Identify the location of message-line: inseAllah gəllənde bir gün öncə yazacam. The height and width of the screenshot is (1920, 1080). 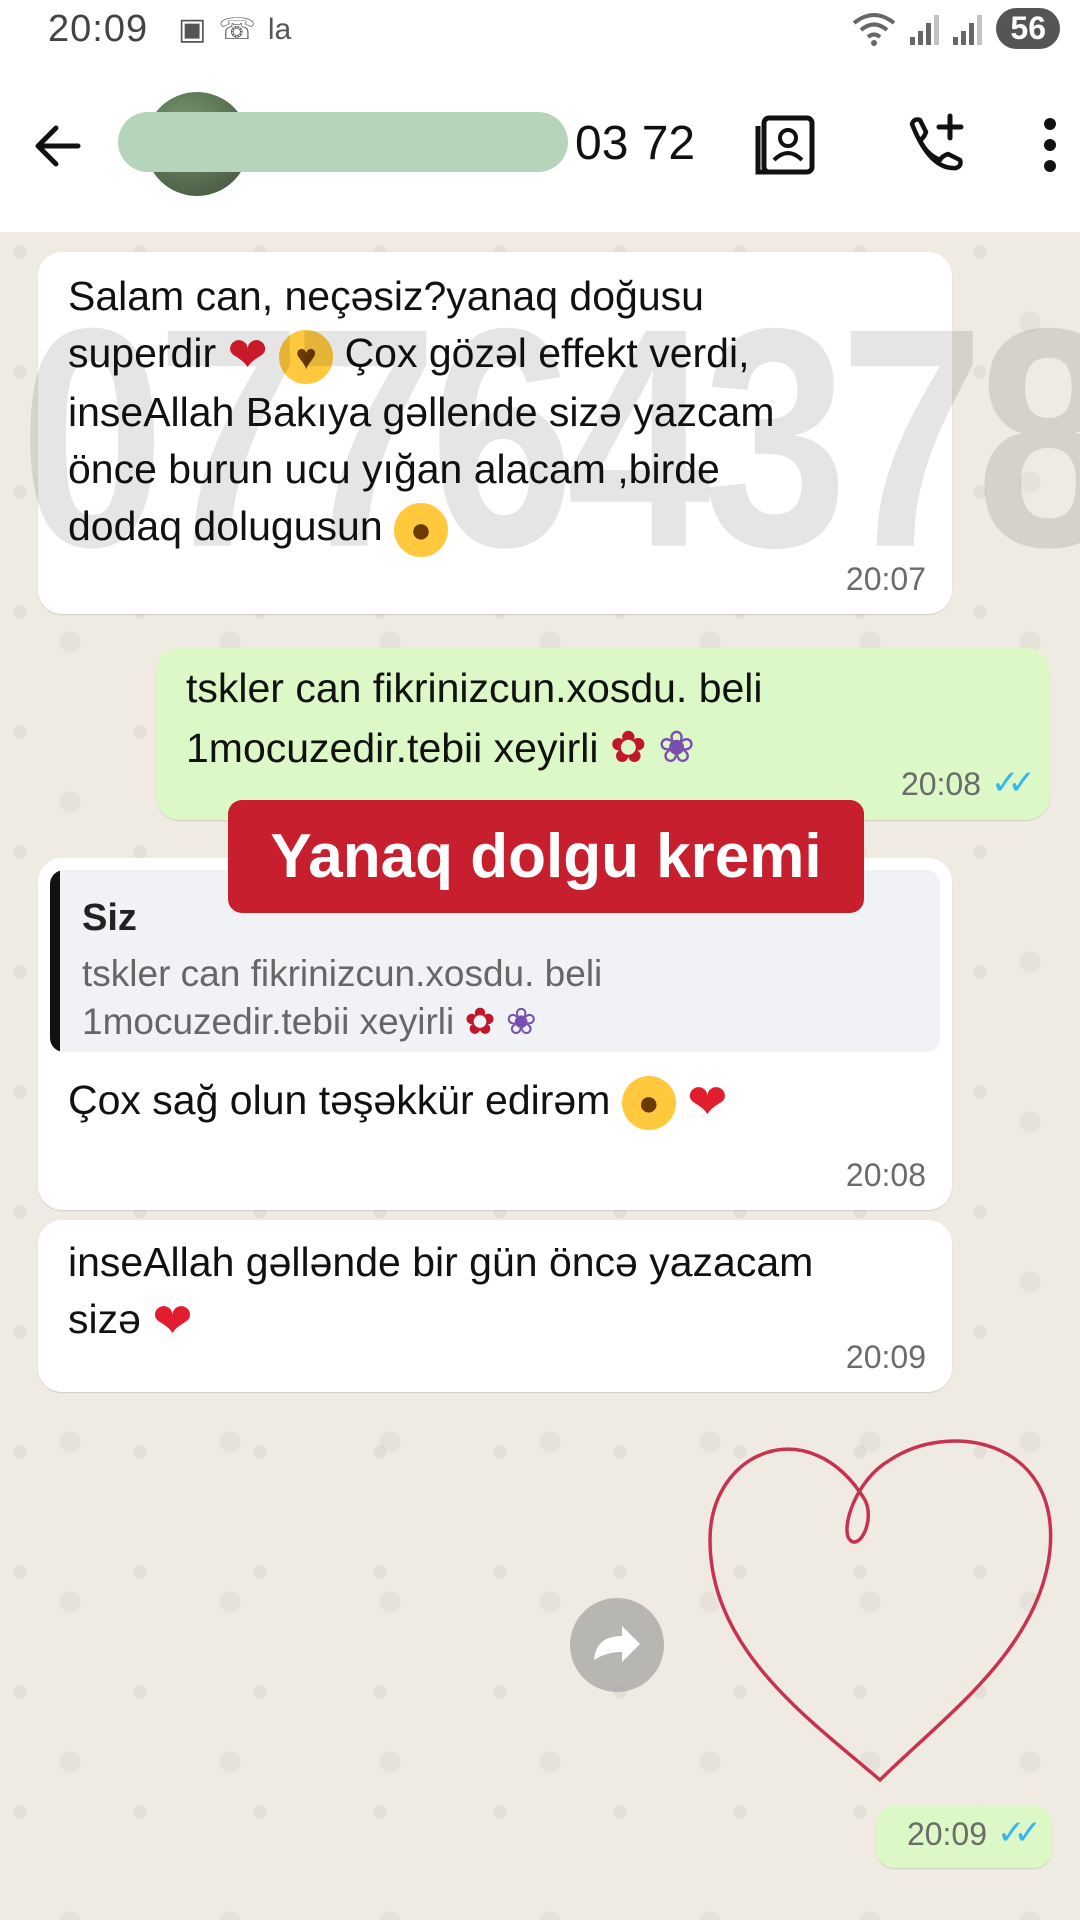
(441, 1262).